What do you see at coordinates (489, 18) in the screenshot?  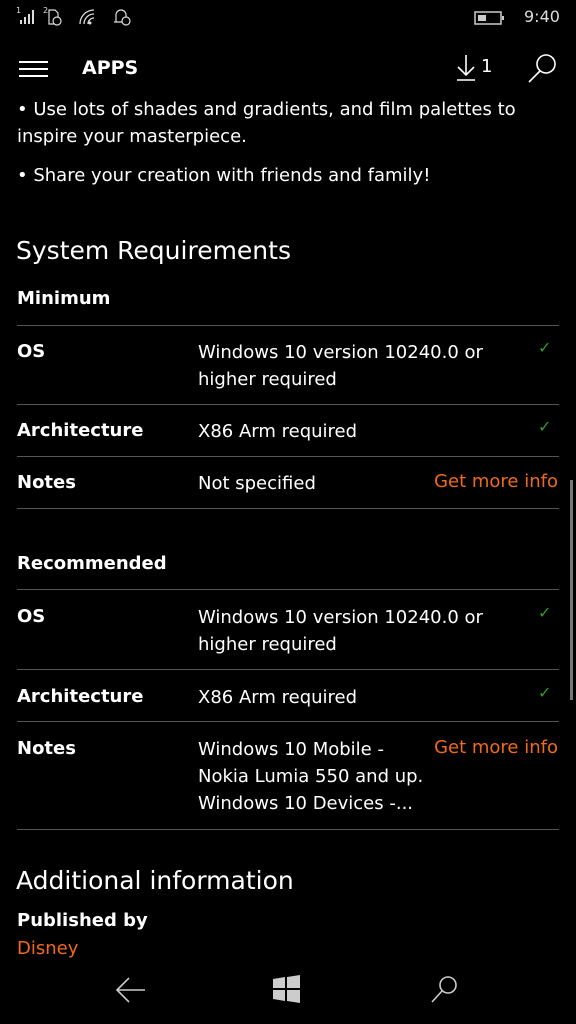 I see `battery-icon` at bounding box center [489, 18].